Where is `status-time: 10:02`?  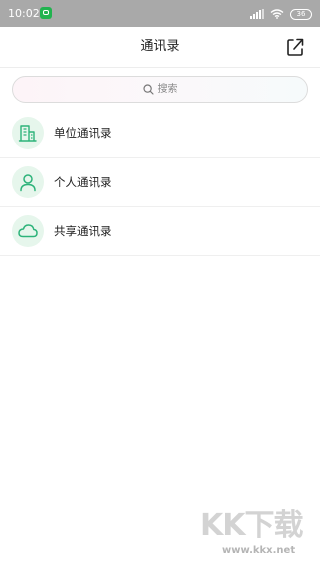 status-time: 10:02 is located at coordinates (24, 13).